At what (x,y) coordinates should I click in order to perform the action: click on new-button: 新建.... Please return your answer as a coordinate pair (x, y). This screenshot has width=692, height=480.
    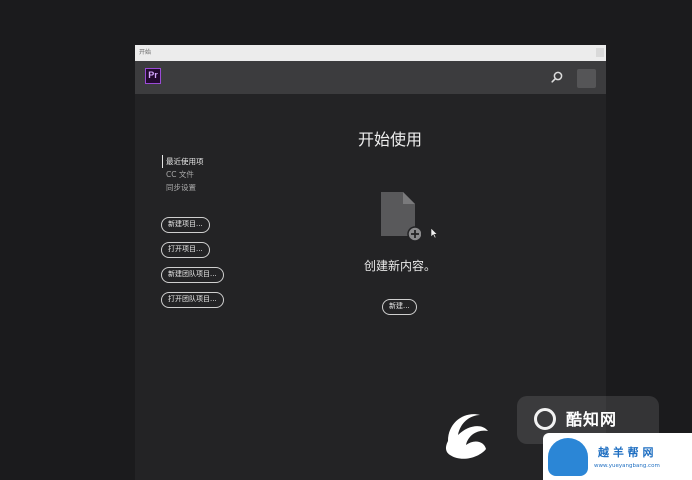
    Looking at the image, I should click on (399, 307).